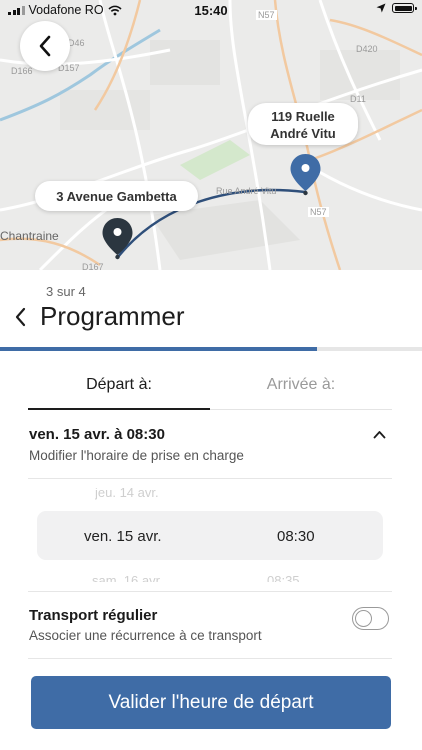 This screenshot has width=422, height=750. I want to click on map-label-d166: D166, so click(22, 71).